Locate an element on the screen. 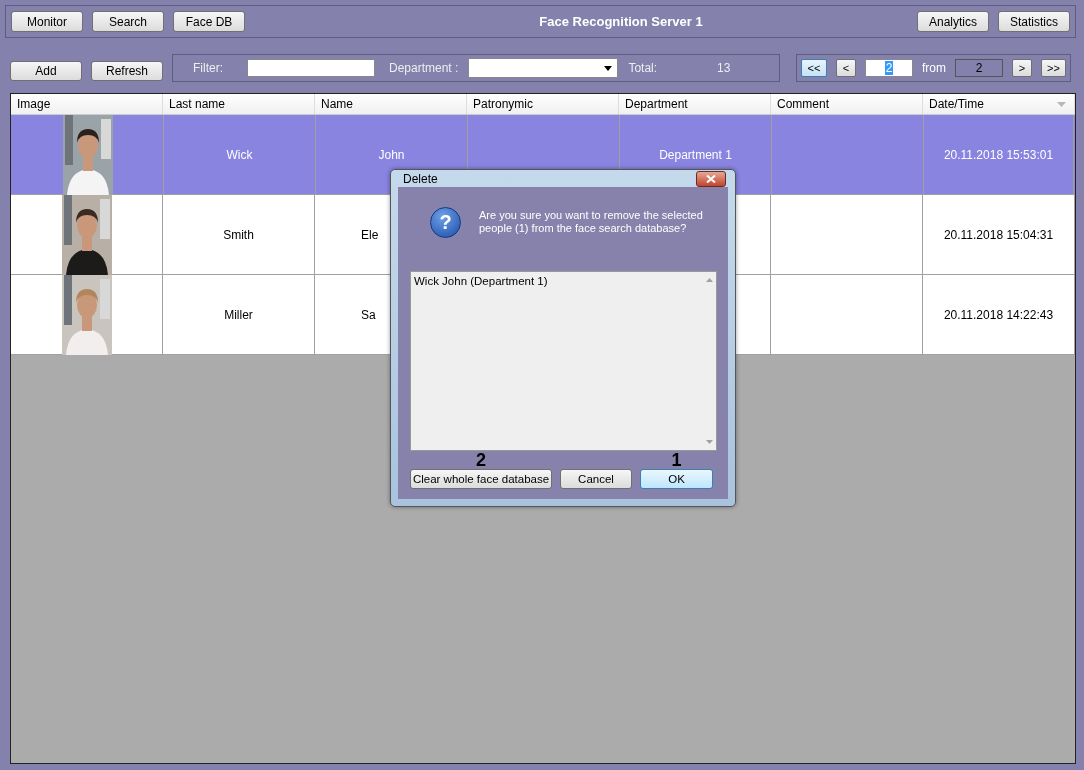 The image size is (1084, 770). total-label: Total: is located at coordinates (643, 68).